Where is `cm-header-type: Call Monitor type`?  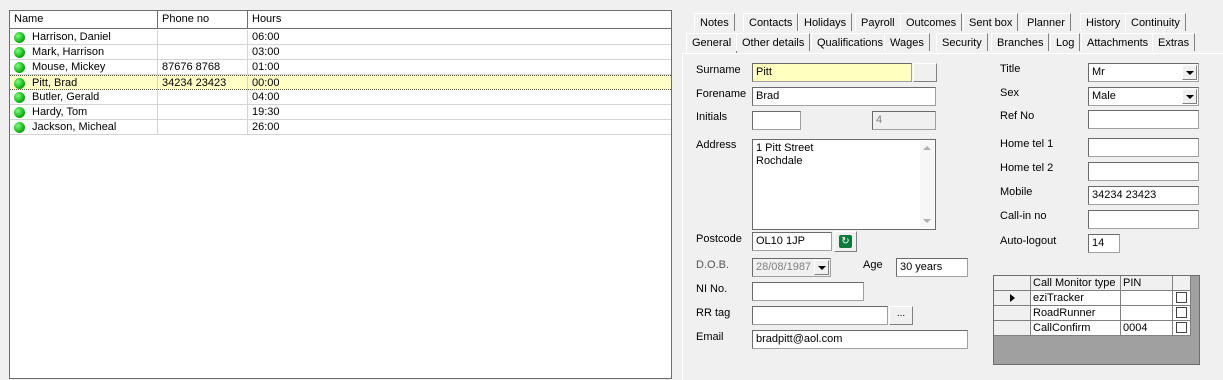 cm-header-type: Call Monitor type is located at coordinates (1076, 283).